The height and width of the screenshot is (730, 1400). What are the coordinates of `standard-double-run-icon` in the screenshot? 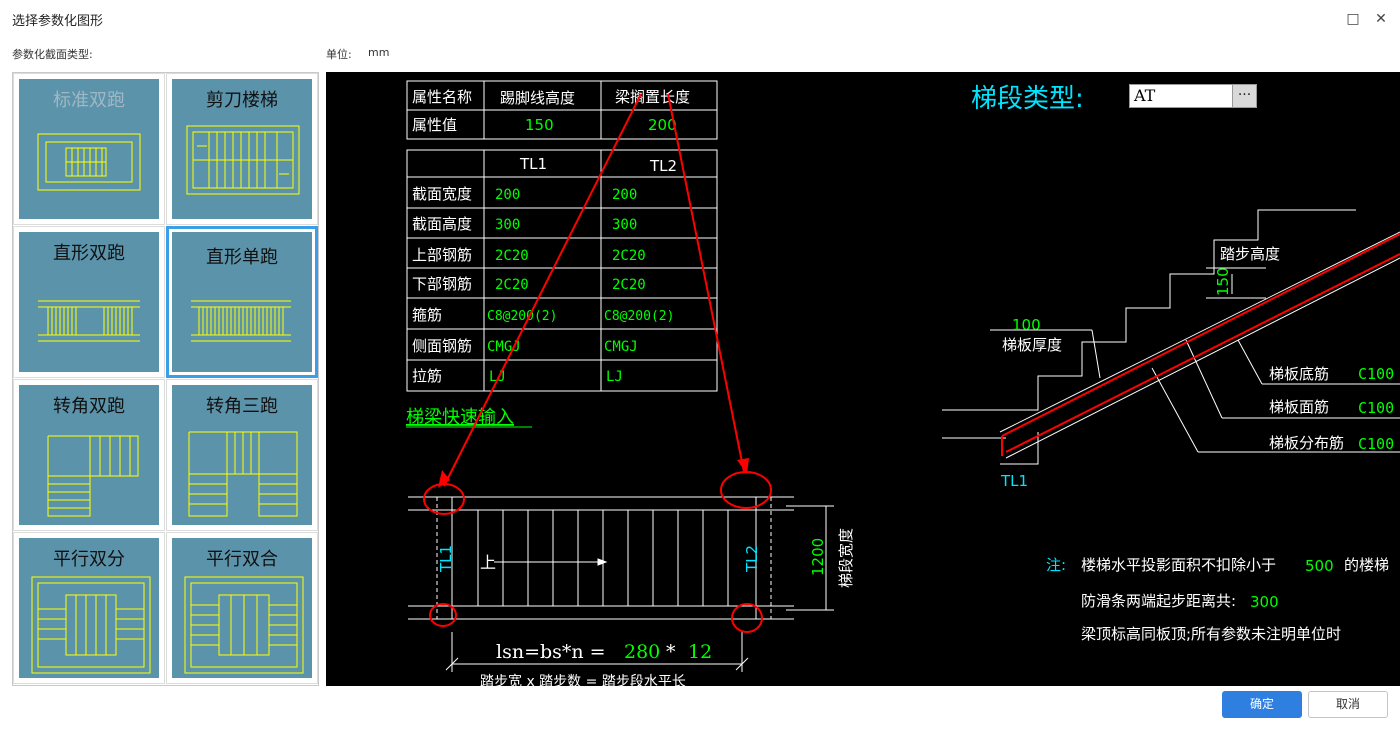 It's located at (89, 162).